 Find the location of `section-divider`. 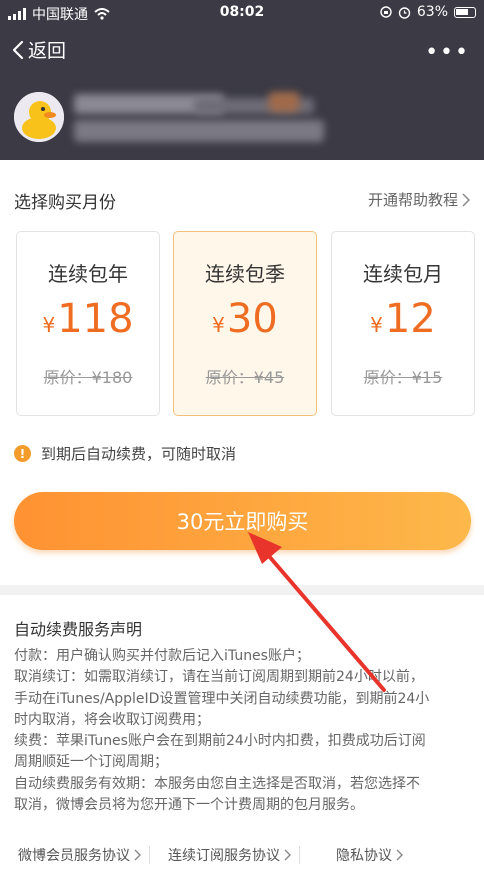

section-divider is located at coordinates (242, 590).